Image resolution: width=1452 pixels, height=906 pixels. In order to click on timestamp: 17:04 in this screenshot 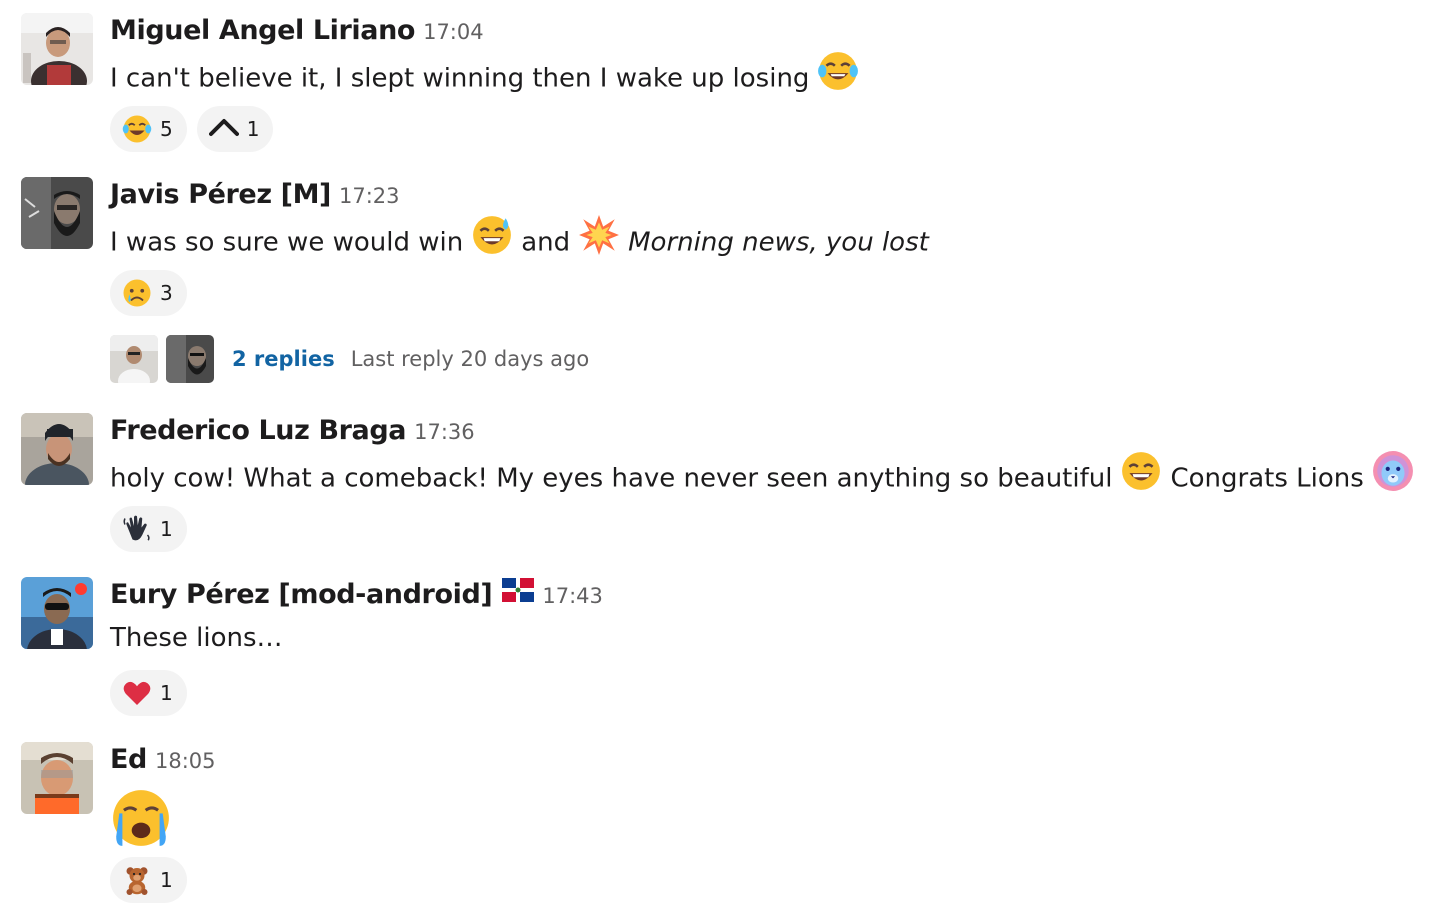, I will do `click(453, 32)`.